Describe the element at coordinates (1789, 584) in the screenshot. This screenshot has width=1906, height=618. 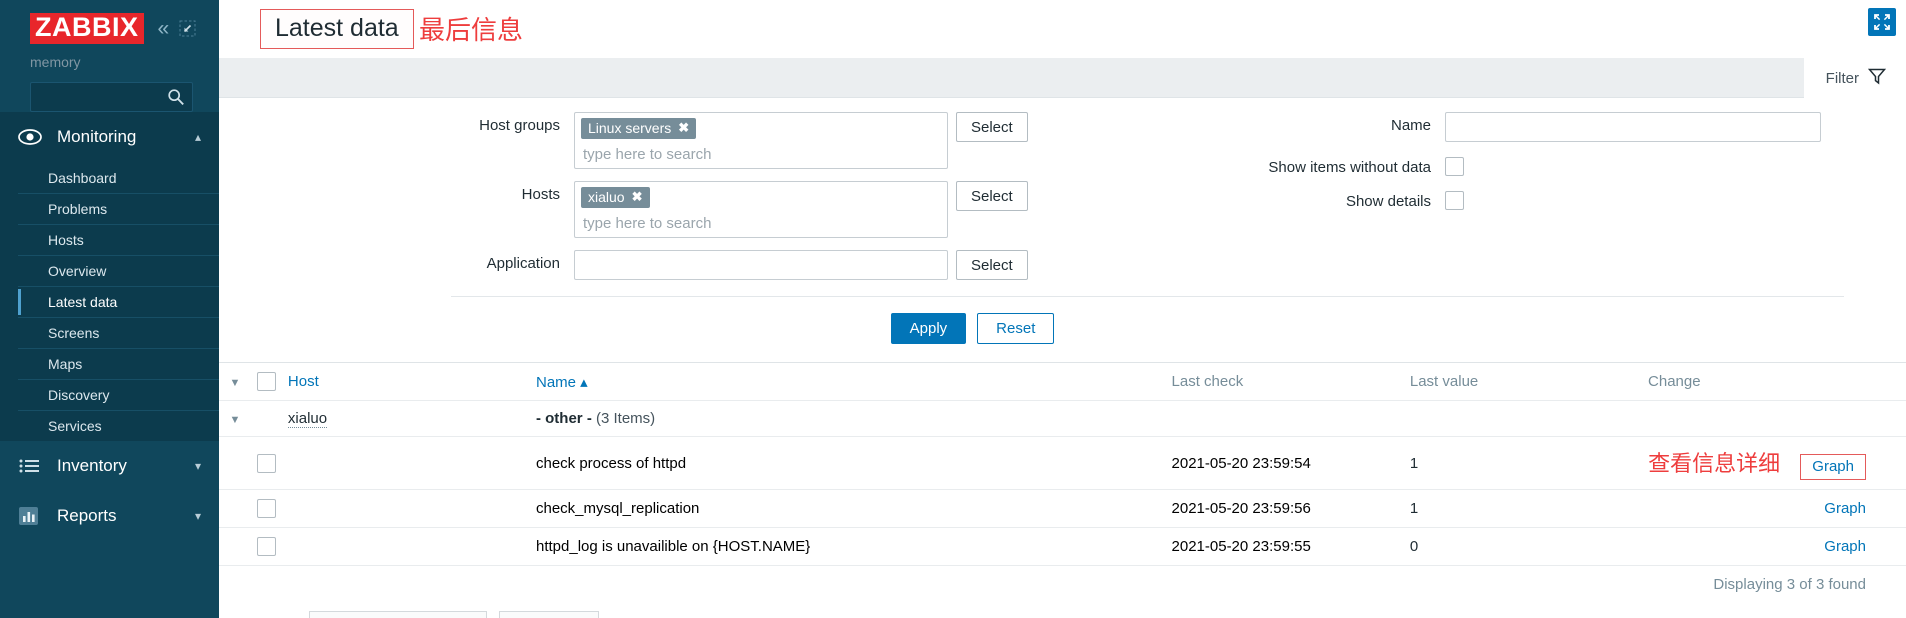
I see `table-footer-count: Displaying 3 of 3 found` at that location.